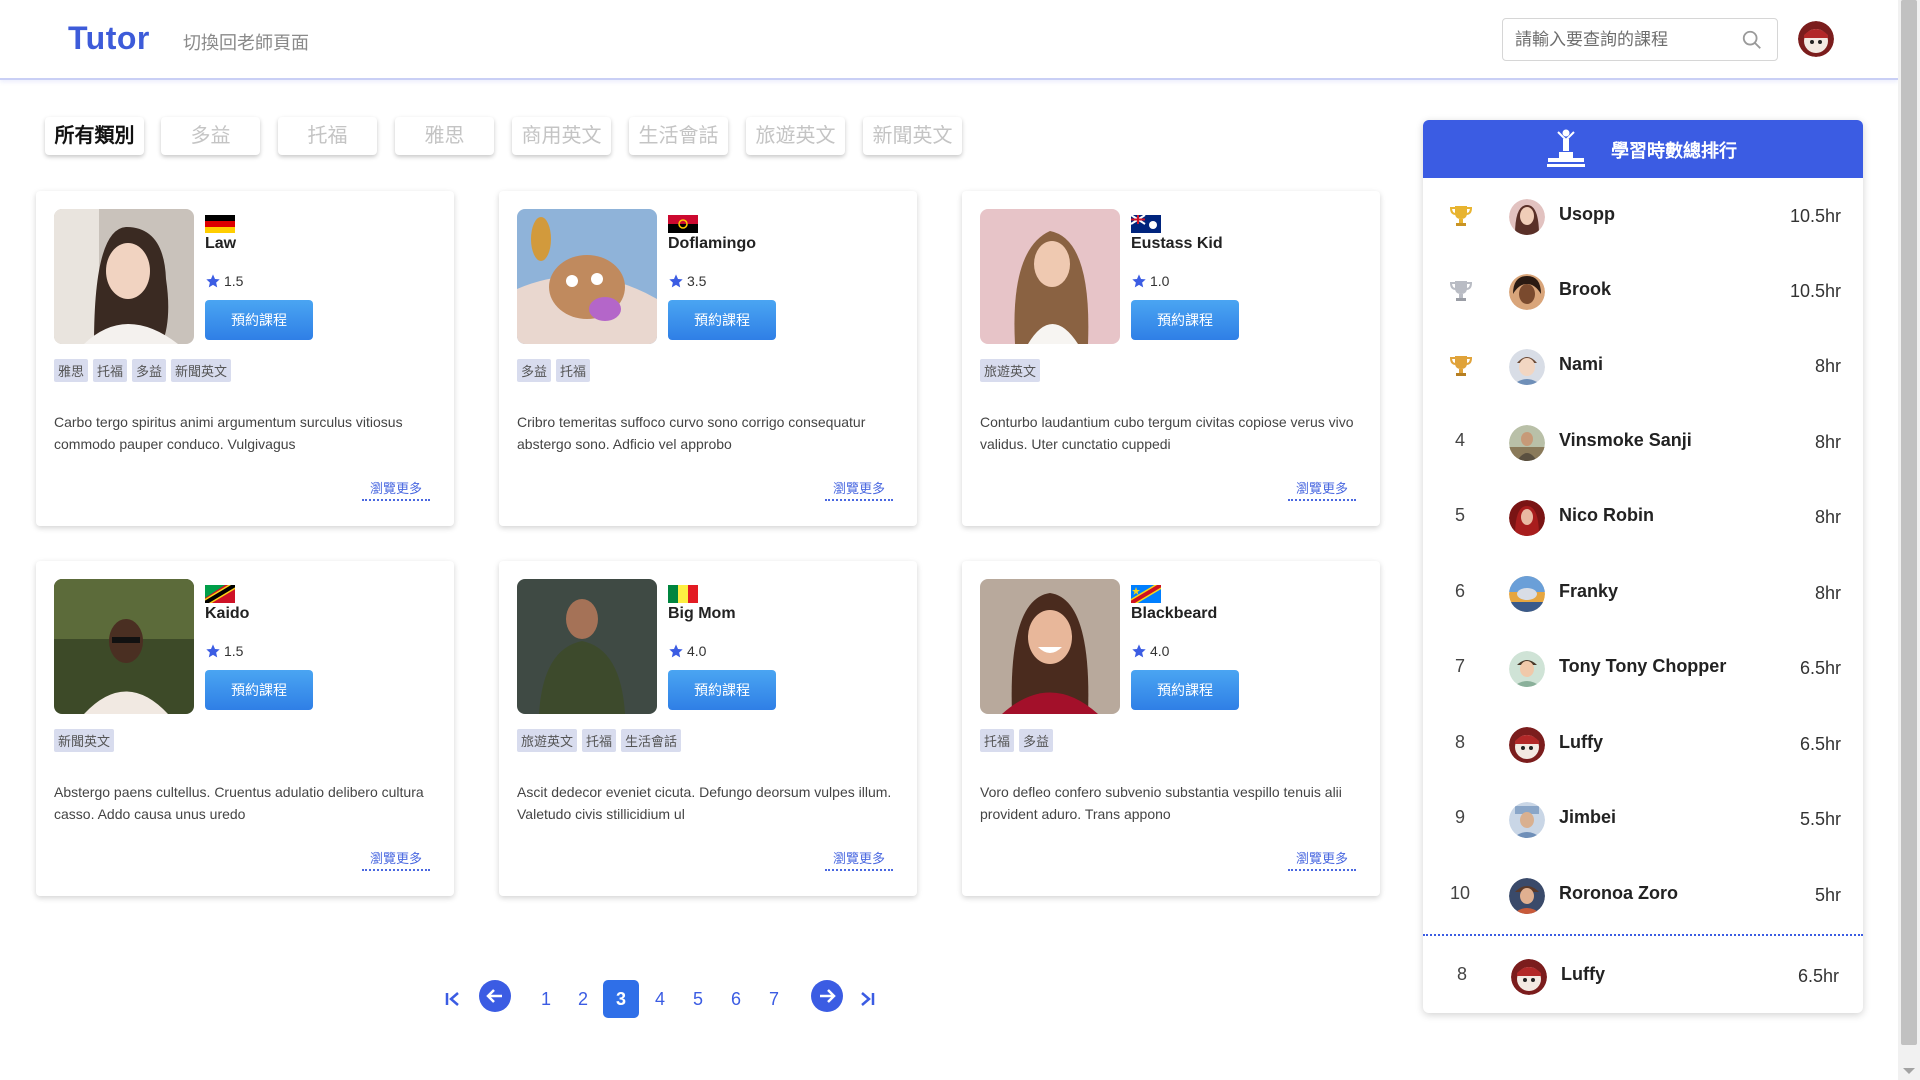  What do you see at coordinates (1643, 975) in the screenshot?
I see `my-ranking-row: 8 Luffy 6.5hr` at bounding box center [1643, 975].